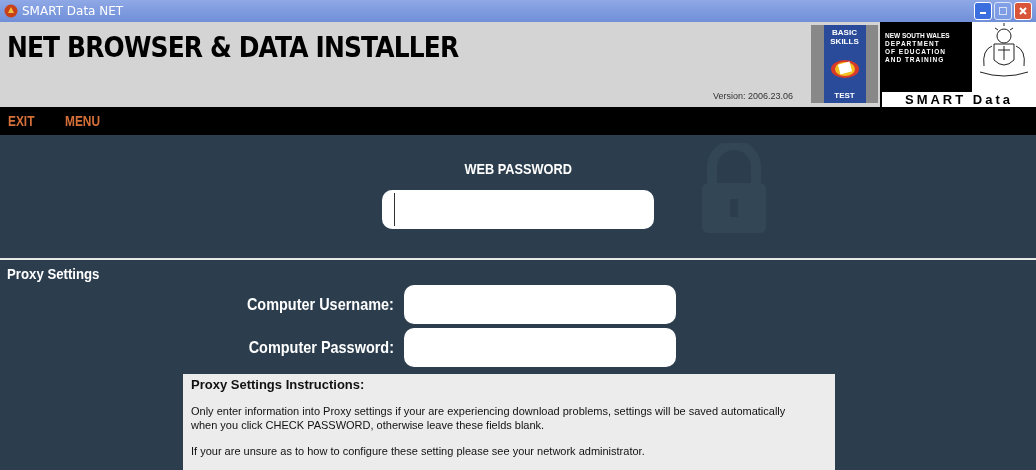  I want to click on field-label: WEB PASSWORD, so click(518, 168).